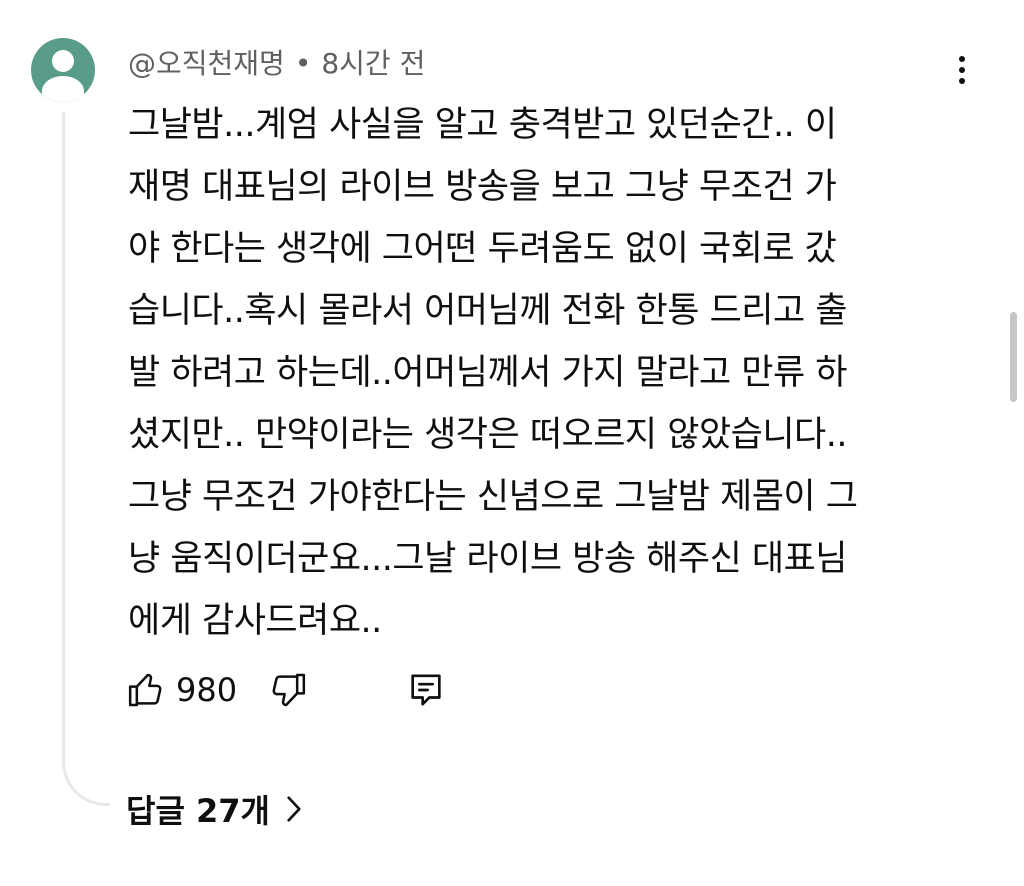 Image resolution: width=1024 pixels, height=886 pixels. Describe the element at coordinates (288, 692) in the screenshot. I see `thumbs-down-icon` at that location.